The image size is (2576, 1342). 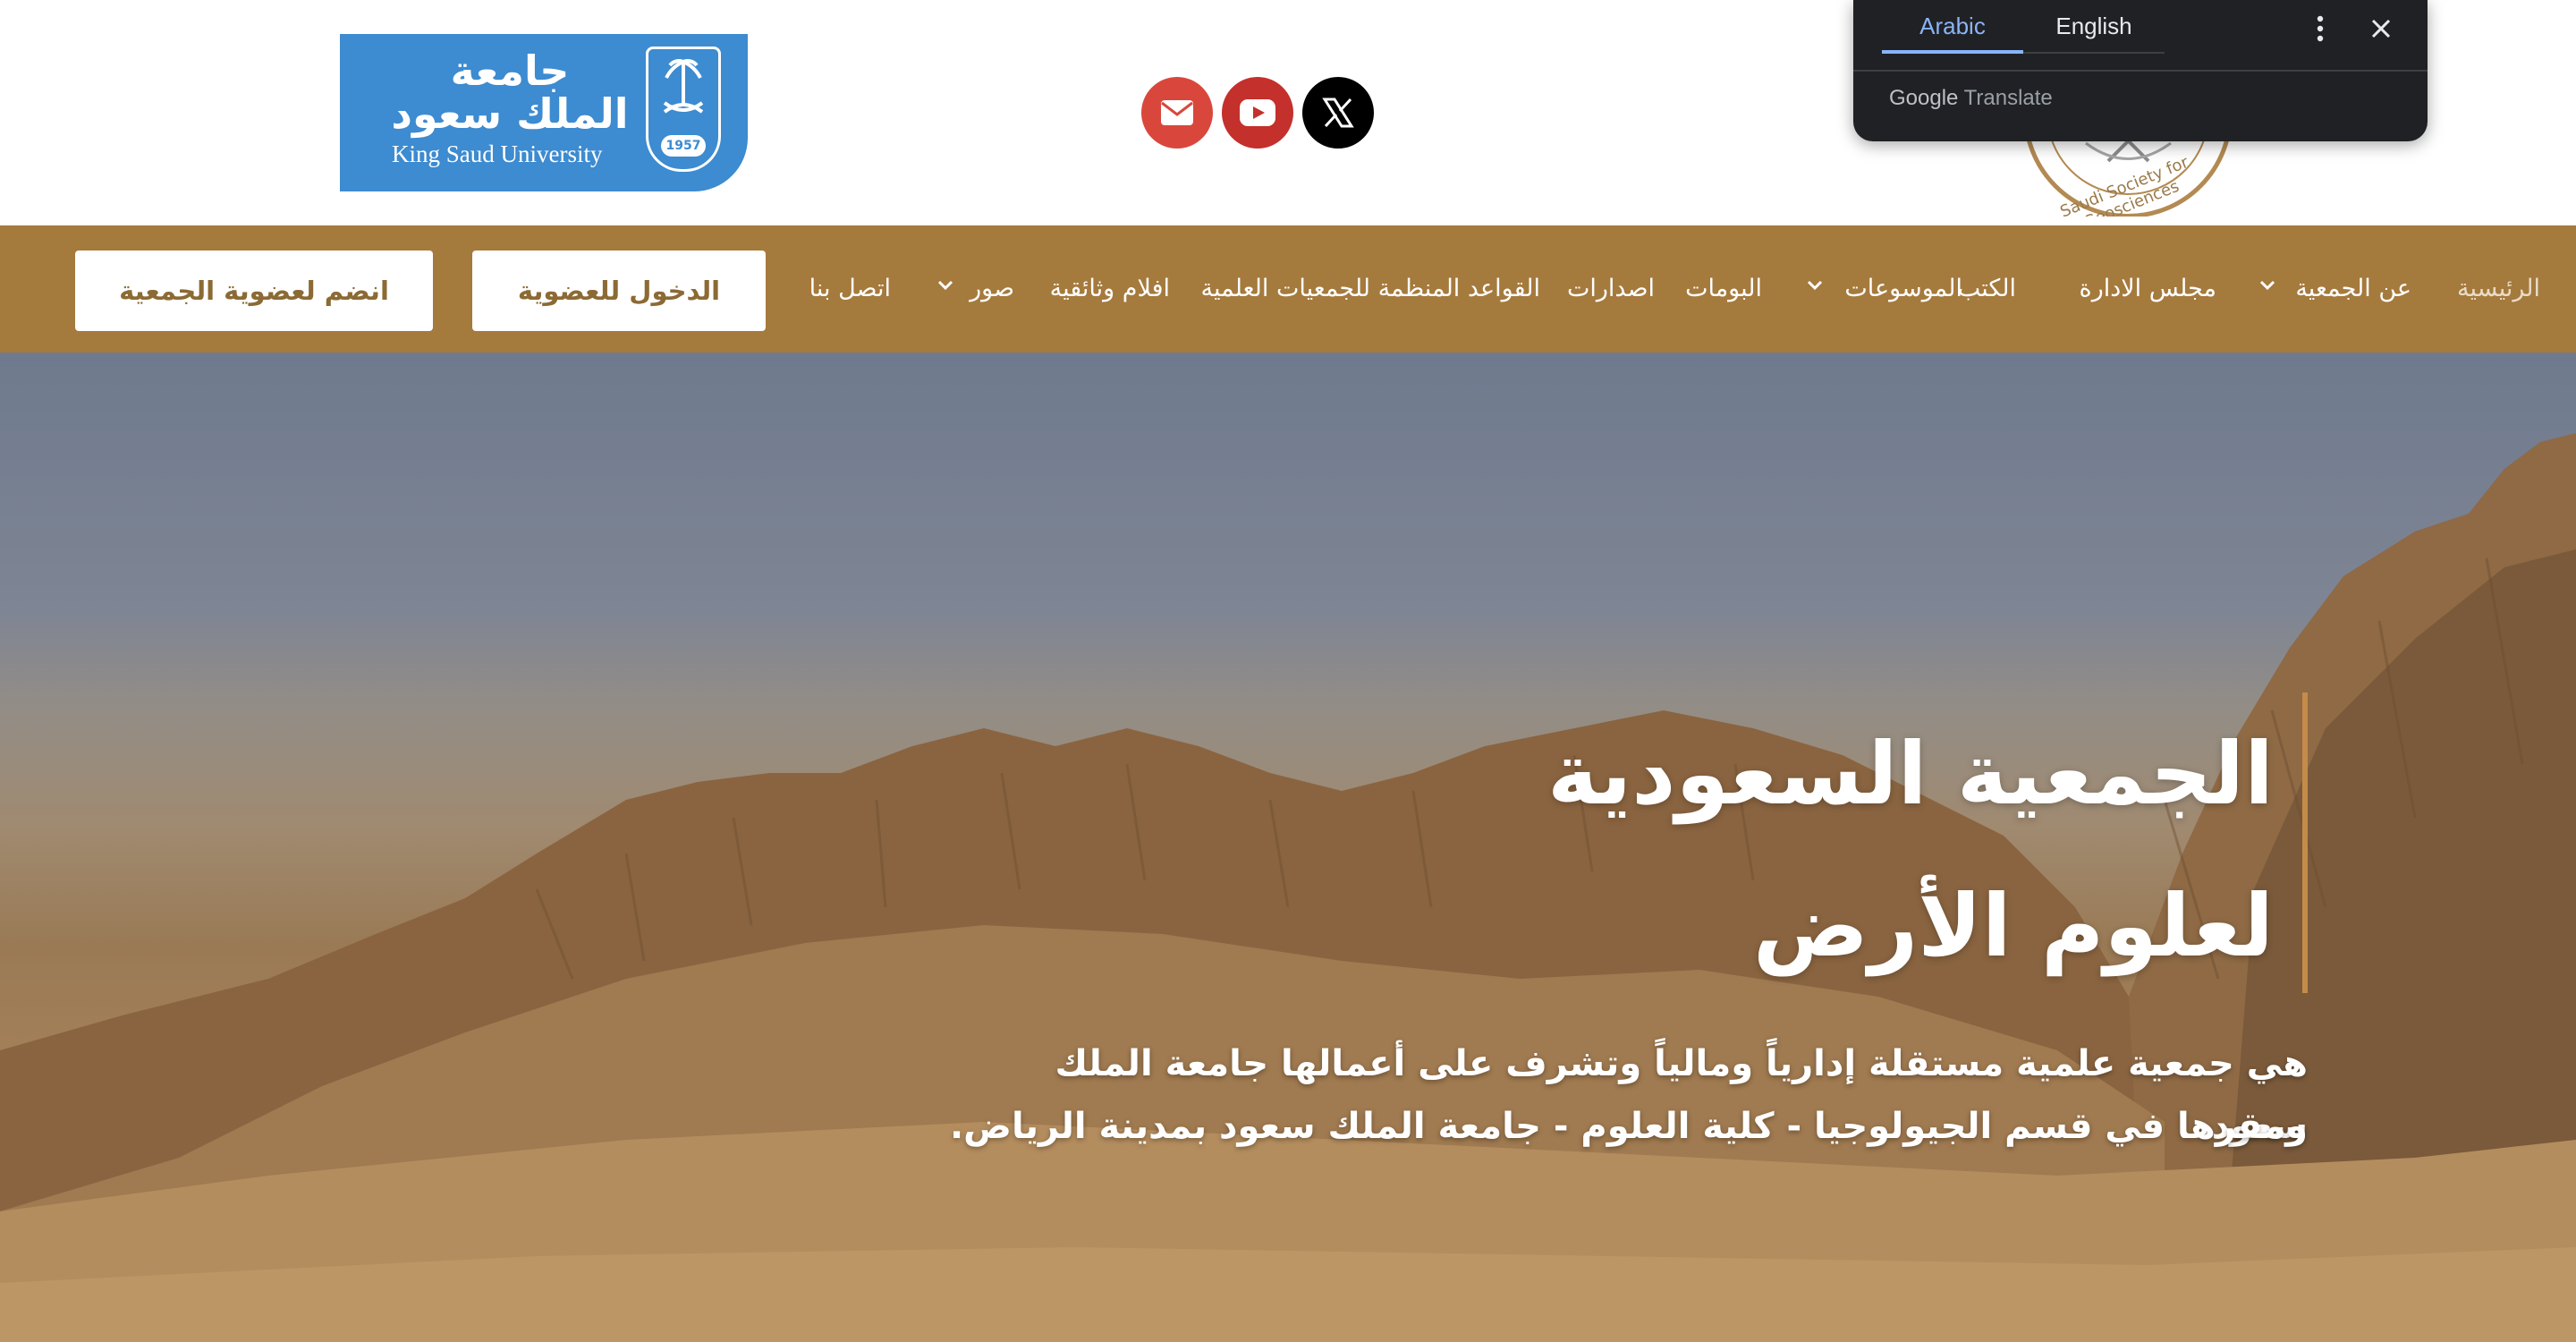 What do you see at coordinates (510, 71) in the screenshot?
I see `ksu-logo-arabic-line1: جامعة` at bounding box center [510, 71].